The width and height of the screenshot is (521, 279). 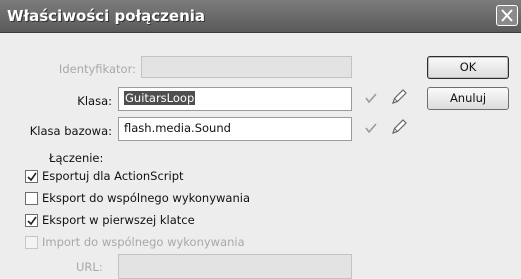 What do you see at coordinates (97, 69) in the screenshot?
I see `identifier-label: Identyfikator:` at bounding box center [97, 69].